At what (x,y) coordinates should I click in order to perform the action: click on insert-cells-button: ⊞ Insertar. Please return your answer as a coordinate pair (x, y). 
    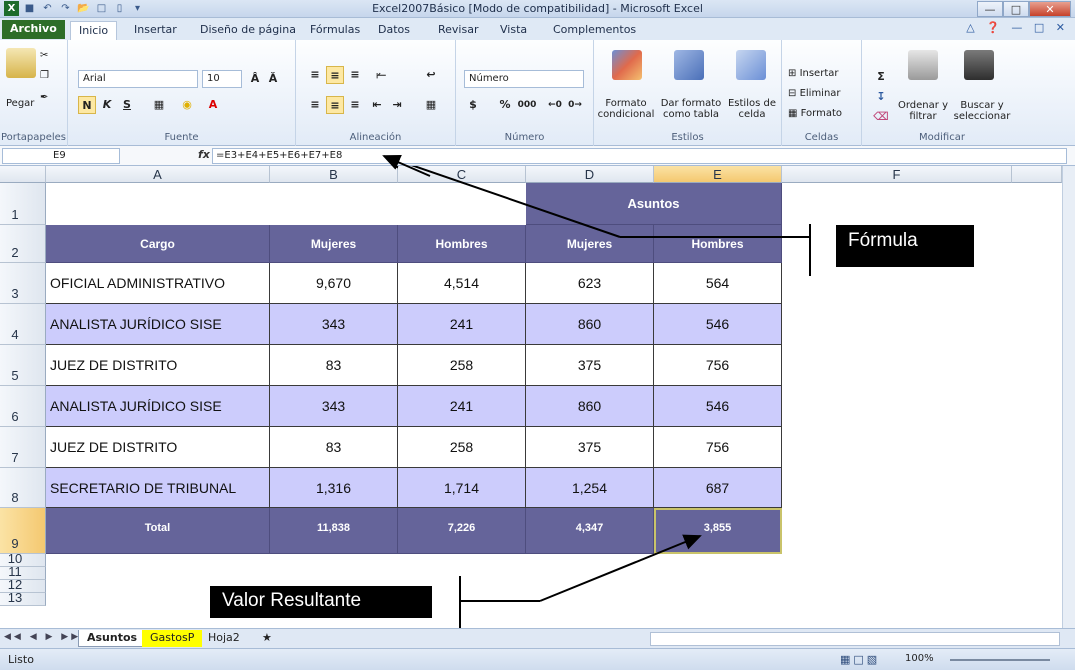
    Looking at the image, I should click on (813, 73).